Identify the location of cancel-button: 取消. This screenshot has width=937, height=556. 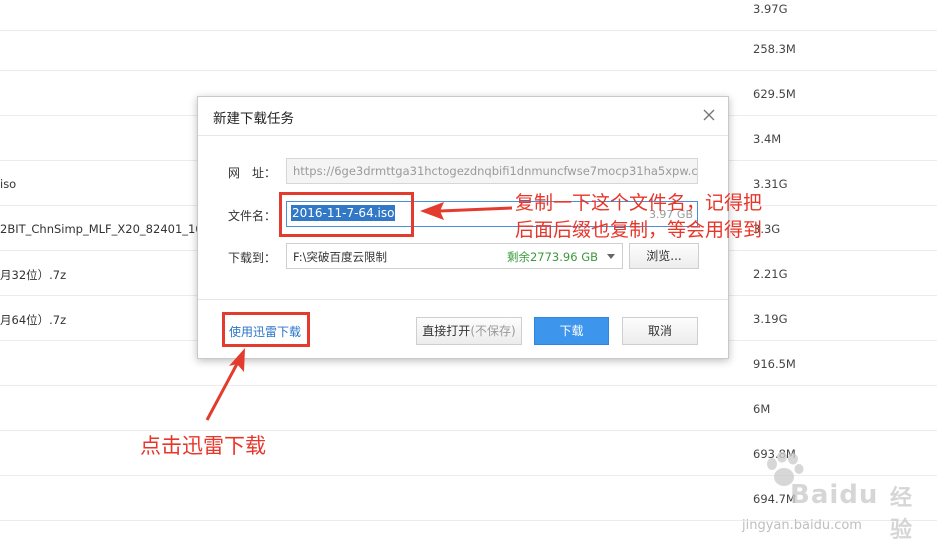
(660, 331).